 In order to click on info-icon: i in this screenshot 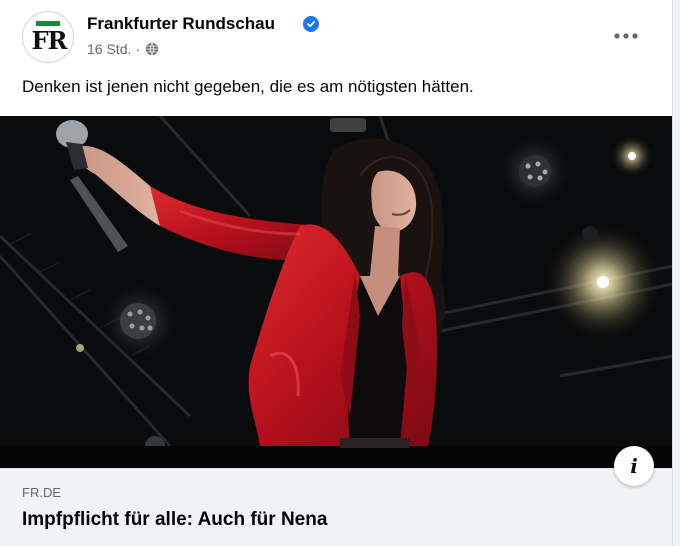, I will do `click(634, 466)`.